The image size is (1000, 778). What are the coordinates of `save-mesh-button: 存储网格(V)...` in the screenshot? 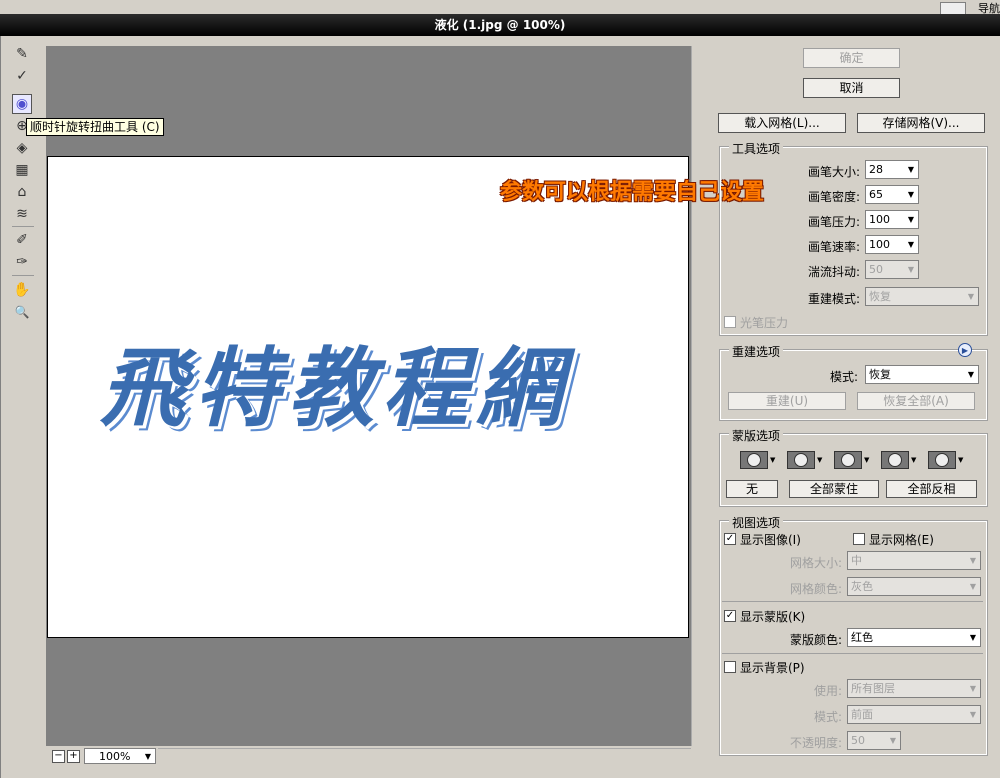 It's located at (921, 123).